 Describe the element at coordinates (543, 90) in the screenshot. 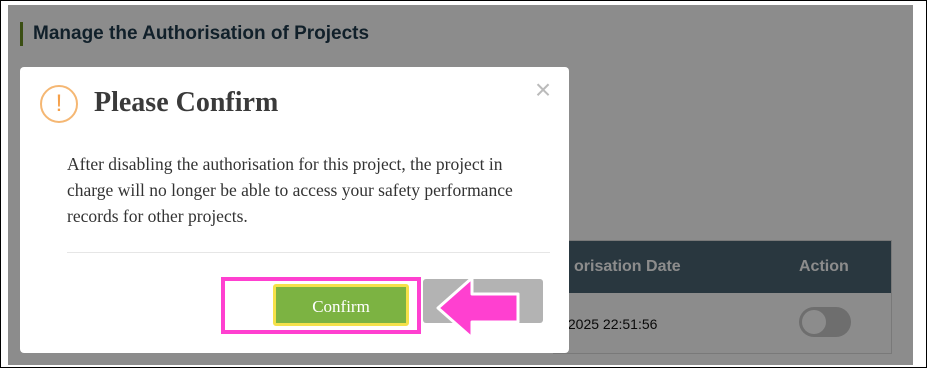

I see `close-icon: ×` at that location.